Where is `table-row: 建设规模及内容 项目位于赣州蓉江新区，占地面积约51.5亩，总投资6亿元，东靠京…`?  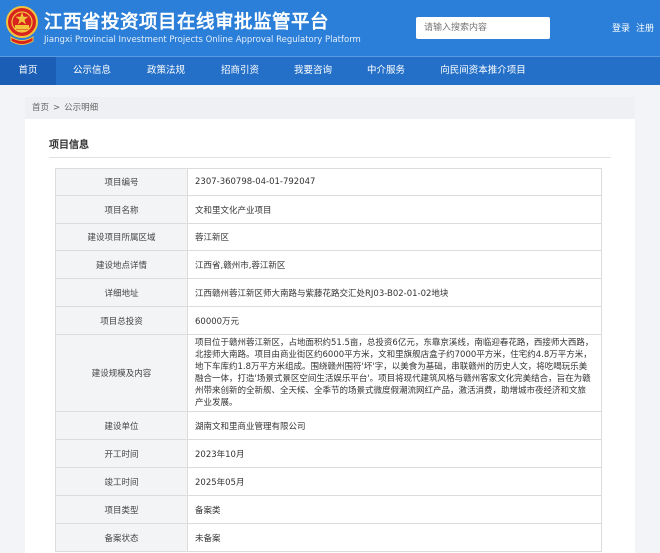
table-row: 建设规模及内容 项目位于赣州蓉江新区，占地面积约51.5亩，总投资6亿元，东靠京… is located at coordinates (328, 373).